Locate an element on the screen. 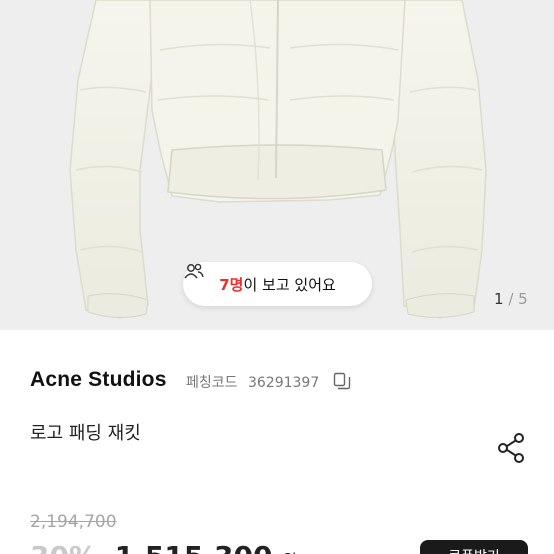  coupon-button: 쿠폰받기 is located at coordinates (474, 547).